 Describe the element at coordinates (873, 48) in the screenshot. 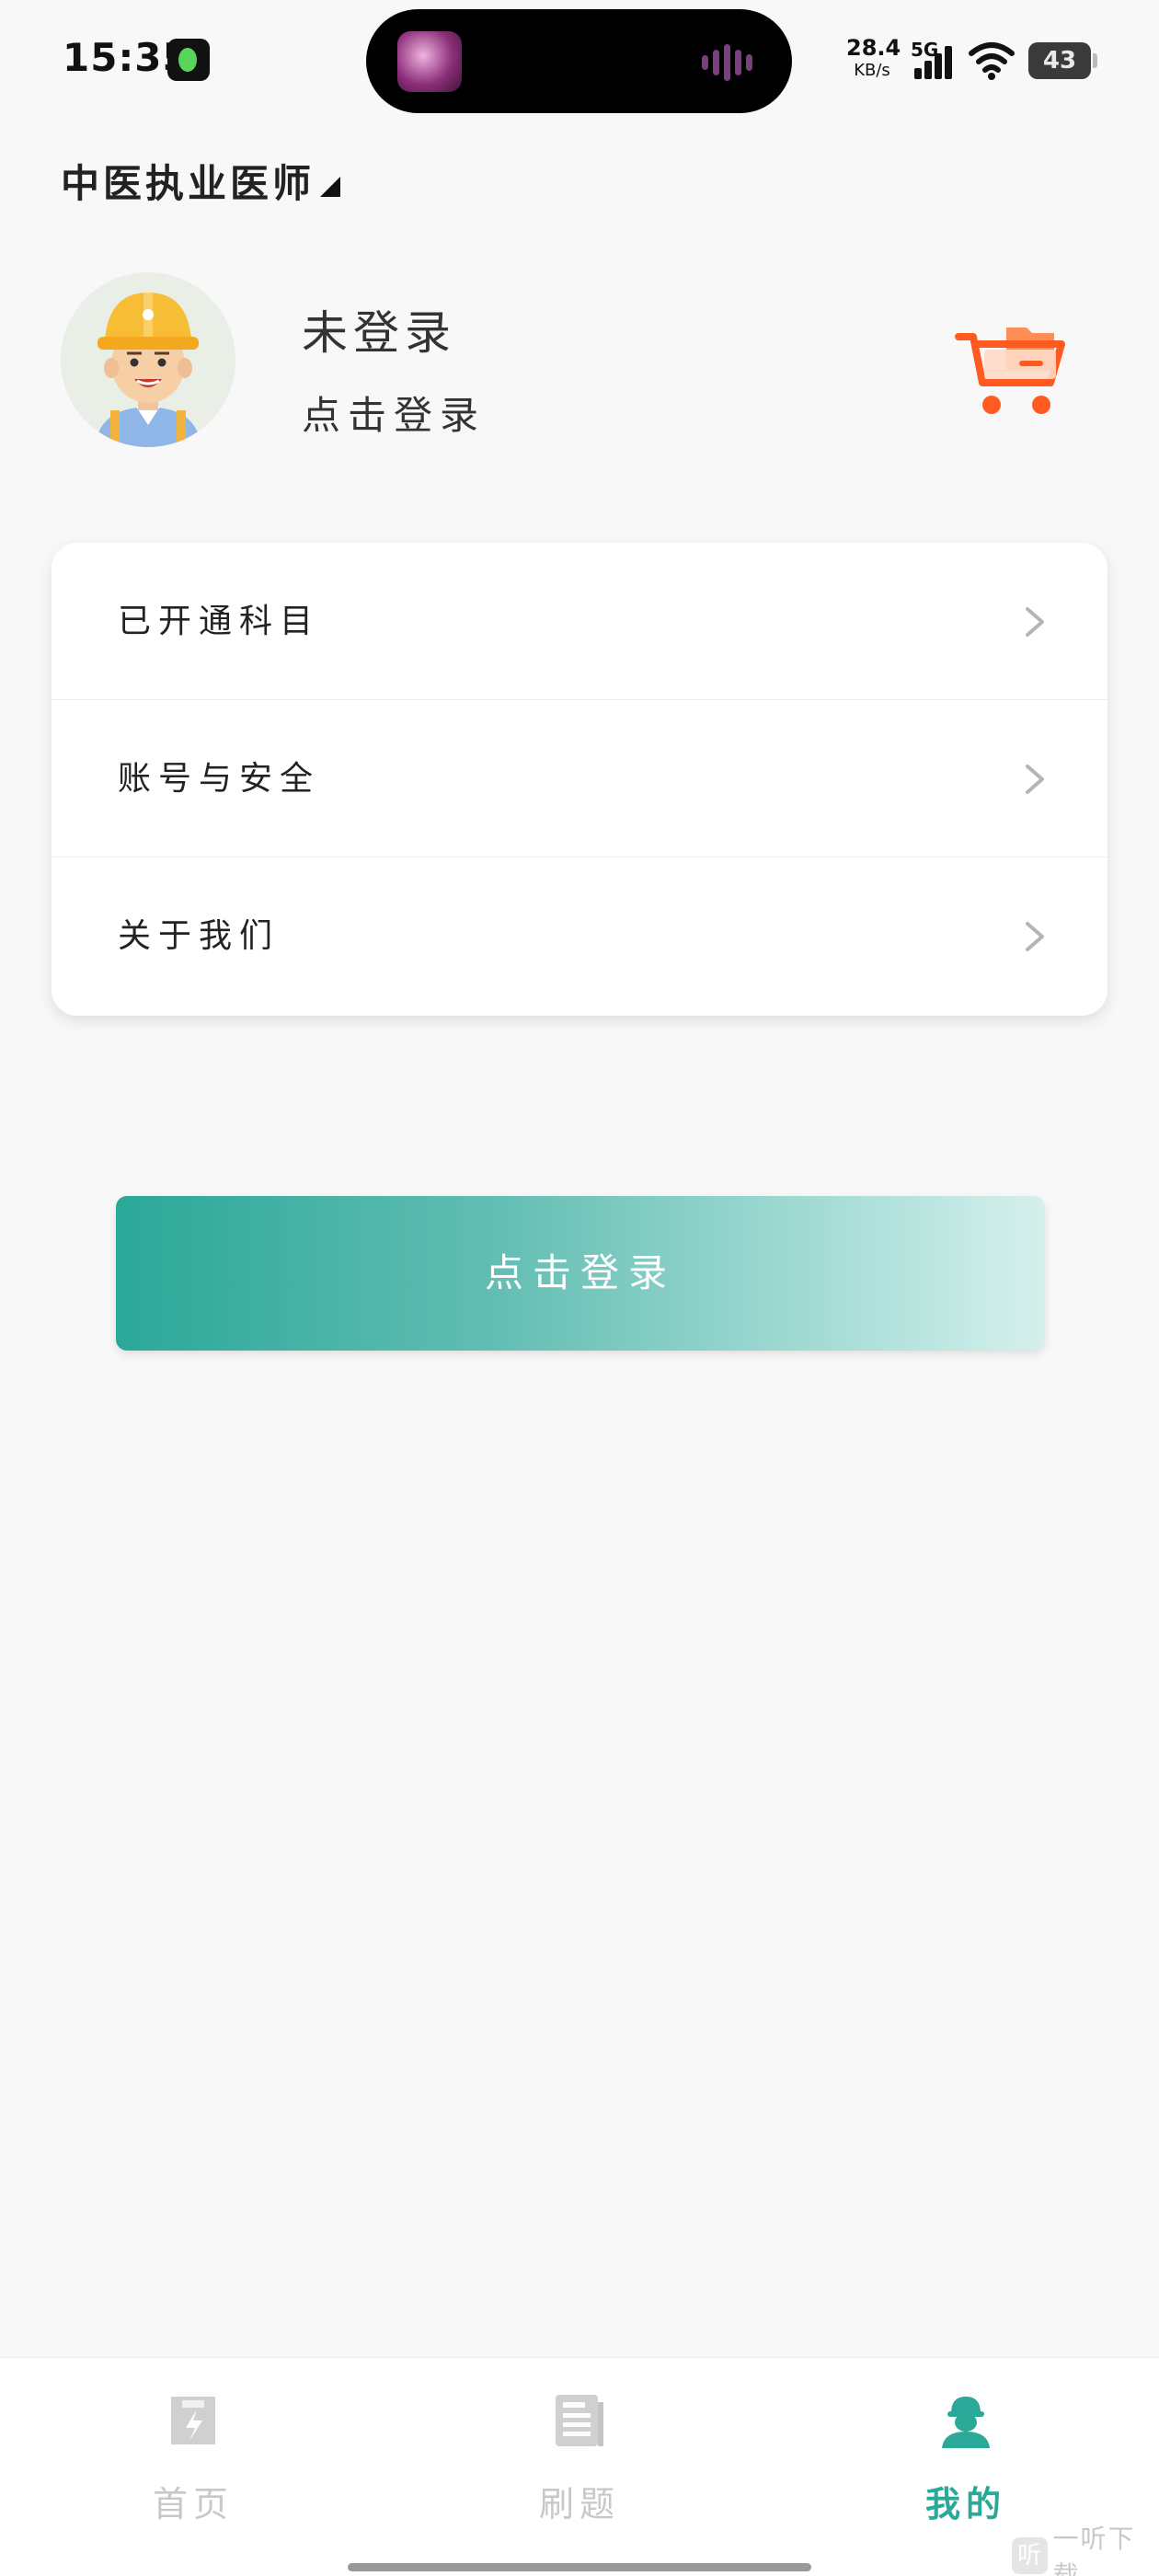

I see `net-speed-value: 28.4` at that location.